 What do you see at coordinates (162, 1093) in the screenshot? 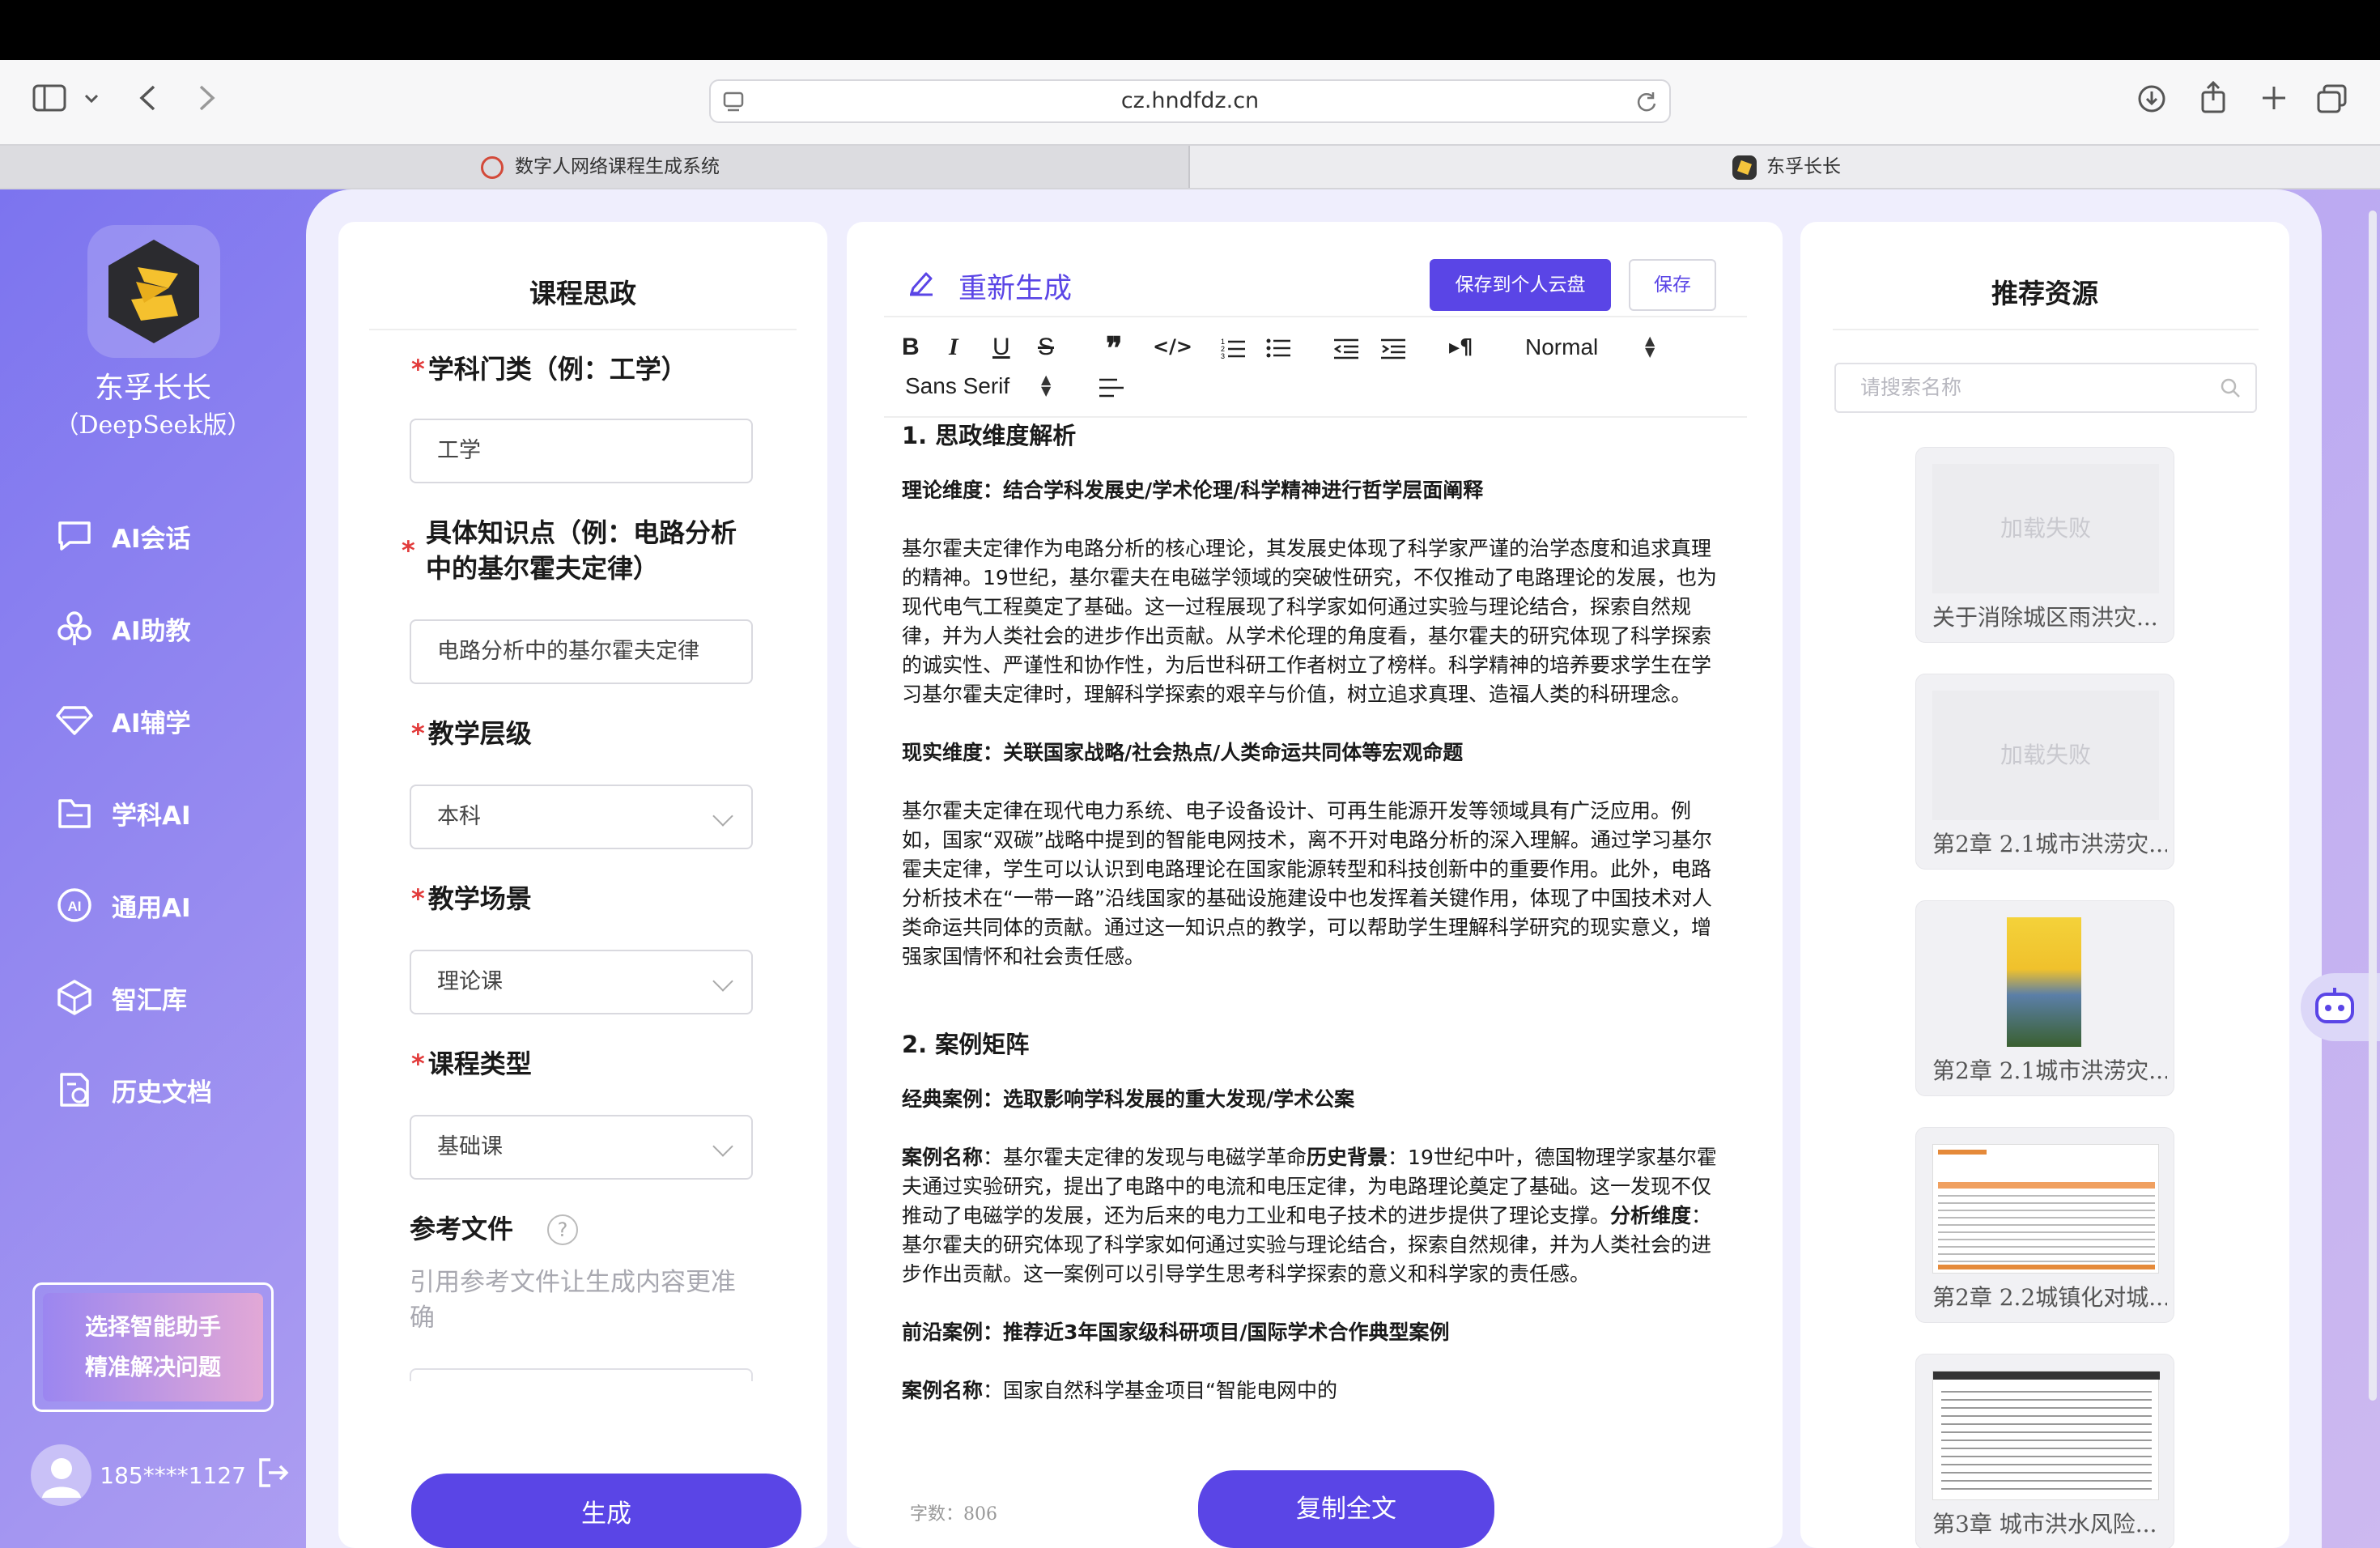
I see `nav-item-label: 历史文档` at bounding box center [162, 1093].